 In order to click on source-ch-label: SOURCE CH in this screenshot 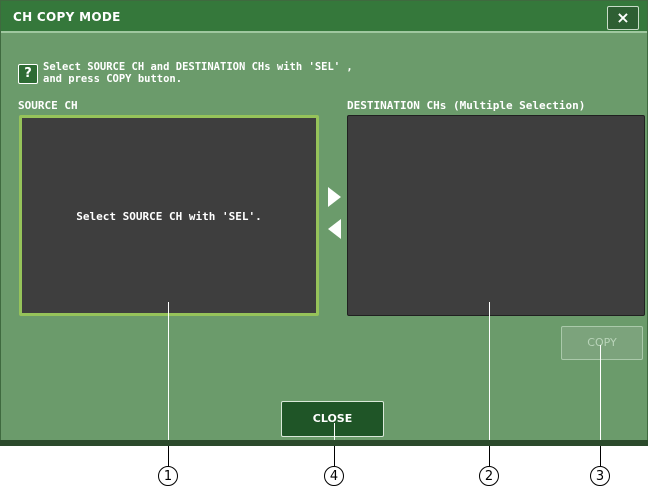, I will do `click(48, 105)`.